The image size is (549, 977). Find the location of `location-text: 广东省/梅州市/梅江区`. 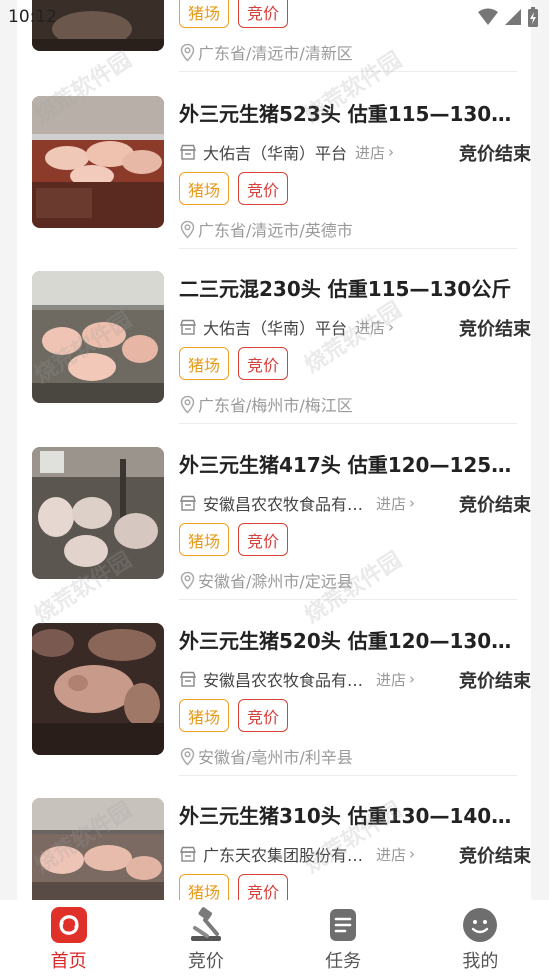

location-text: 广东省/梅州市/梅江区 is located at coordinates (275, 405).